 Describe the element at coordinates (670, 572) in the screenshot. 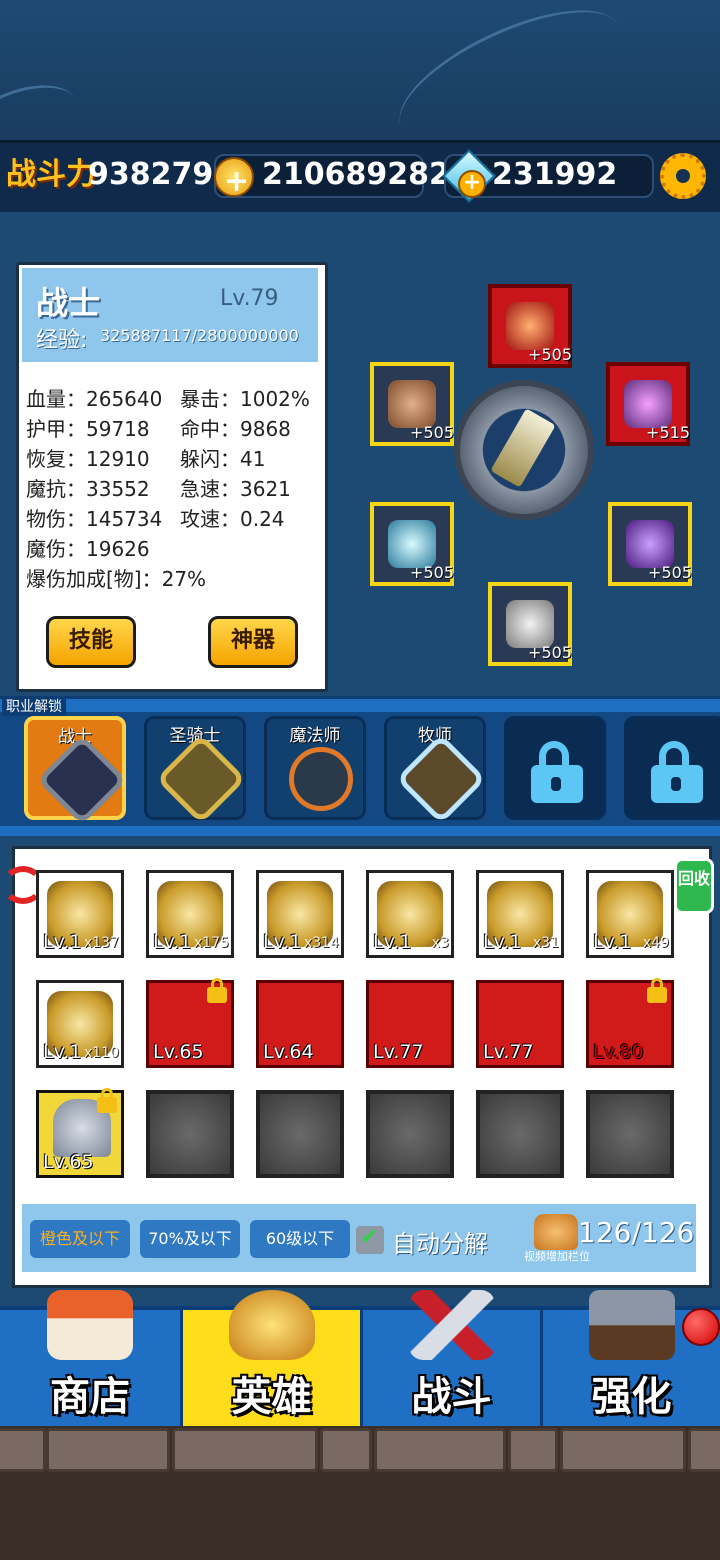

I see `ring-enhance: +505` at that location.